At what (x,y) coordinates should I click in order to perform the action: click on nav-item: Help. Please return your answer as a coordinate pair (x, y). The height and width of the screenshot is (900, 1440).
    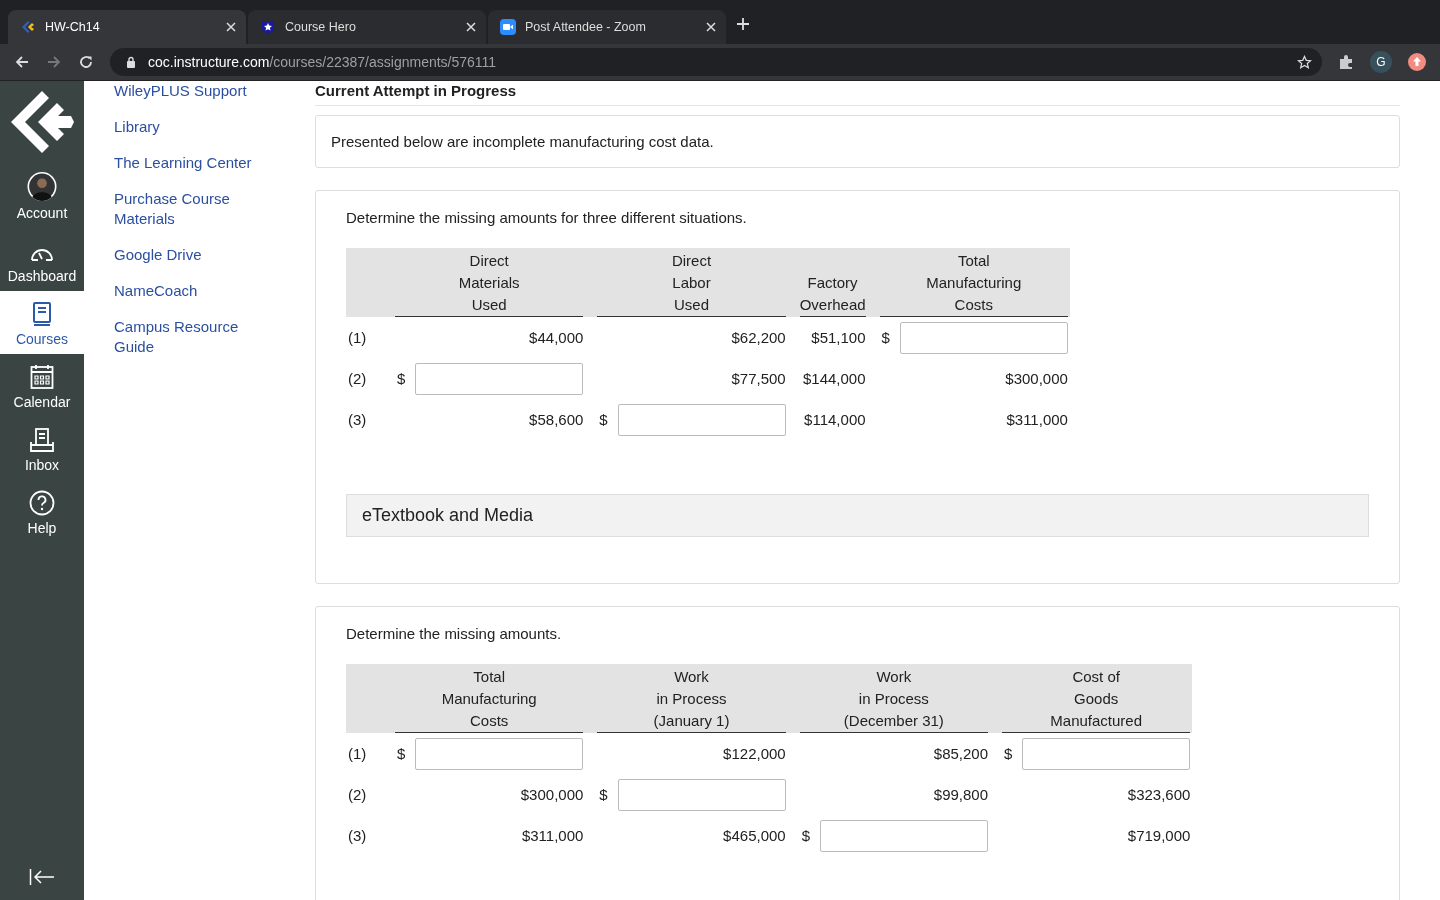
    Looking at the image, I should click on (42, 511).